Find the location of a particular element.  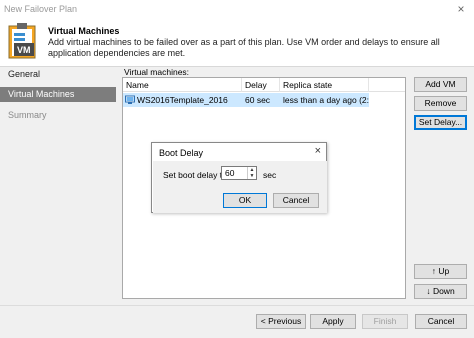

vm-list-header: Name Delay Replica state is located at coordinates (264, 85).